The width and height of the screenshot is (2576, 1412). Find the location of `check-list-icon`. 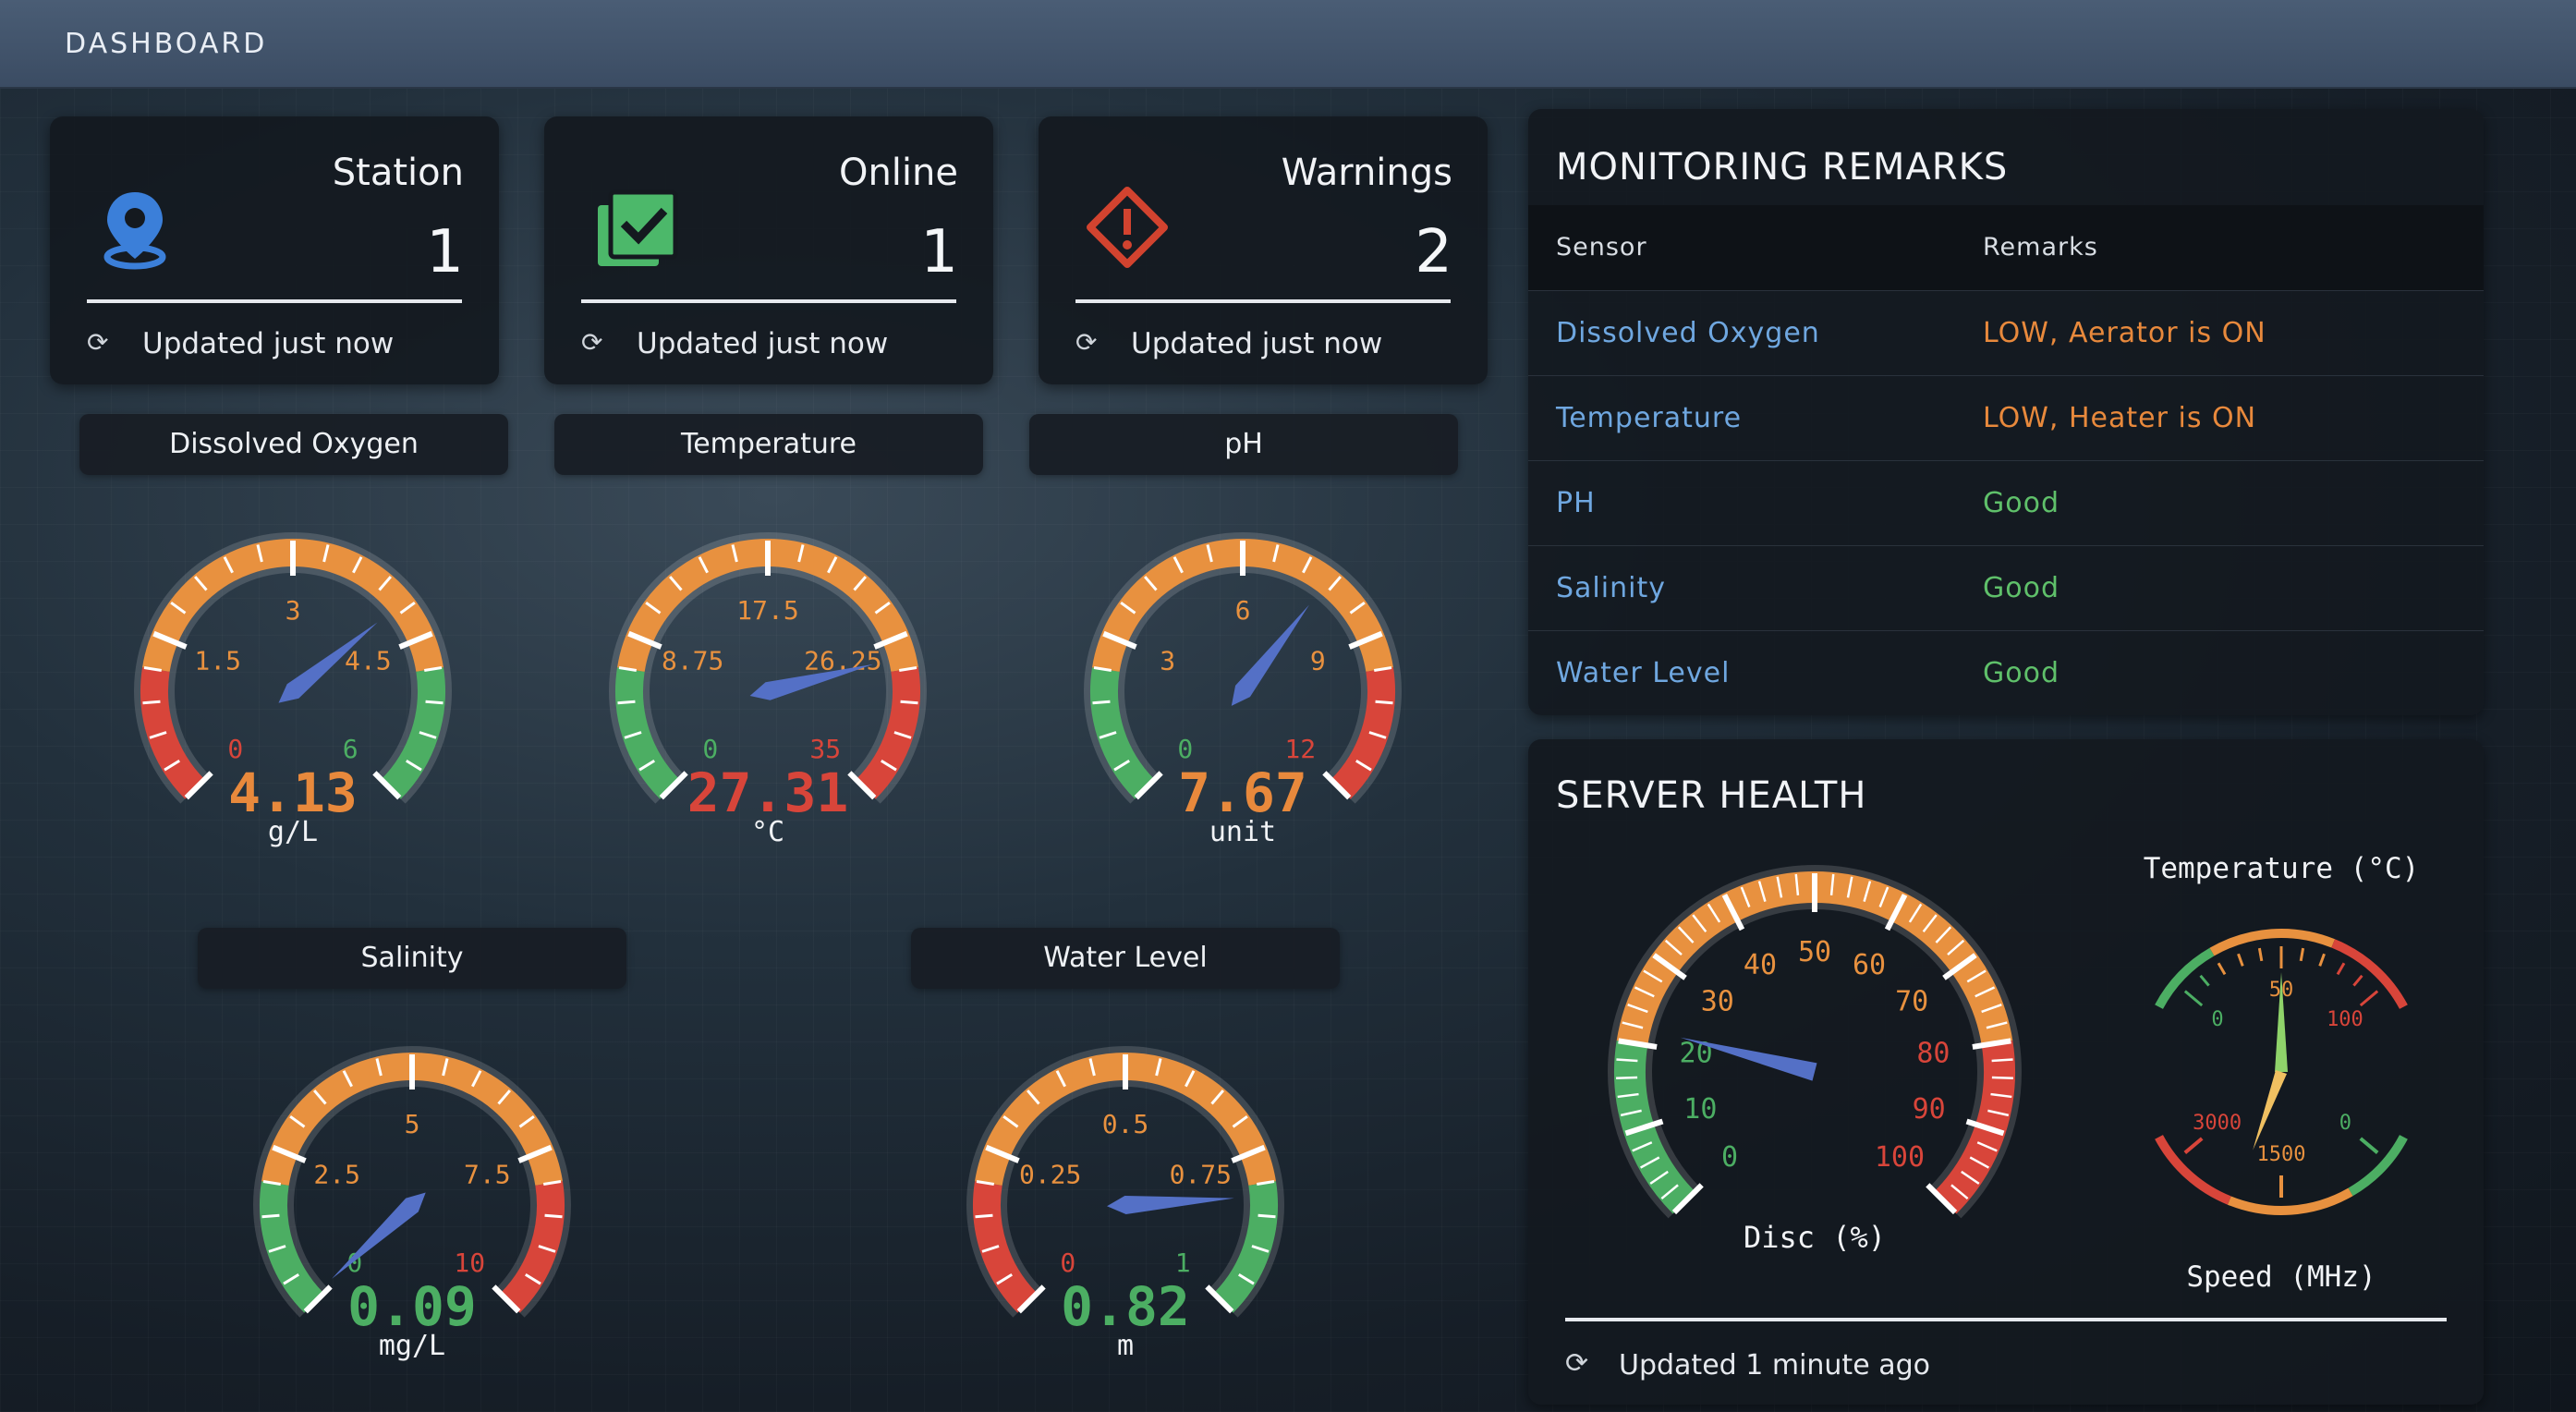

check-list-icon is located at coordinates (638, 227).